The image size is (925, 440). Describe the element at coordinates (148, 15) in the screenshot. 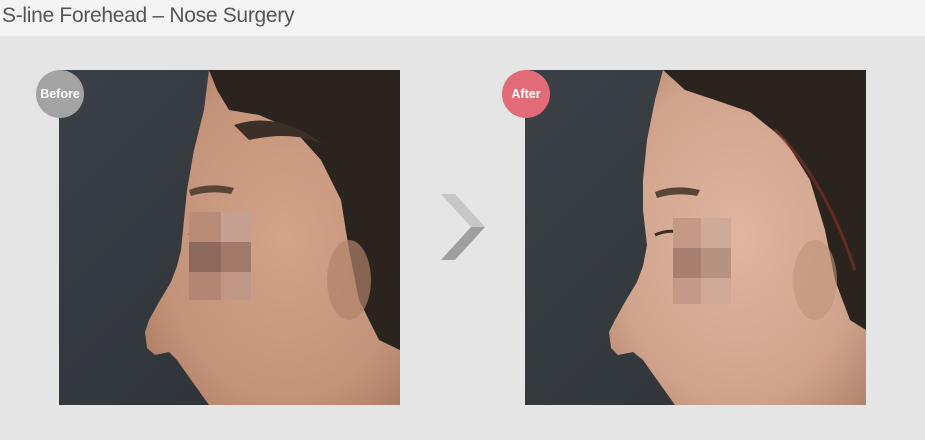

I see `page-title: S-line Forehead – Nose Surgery` at that location.